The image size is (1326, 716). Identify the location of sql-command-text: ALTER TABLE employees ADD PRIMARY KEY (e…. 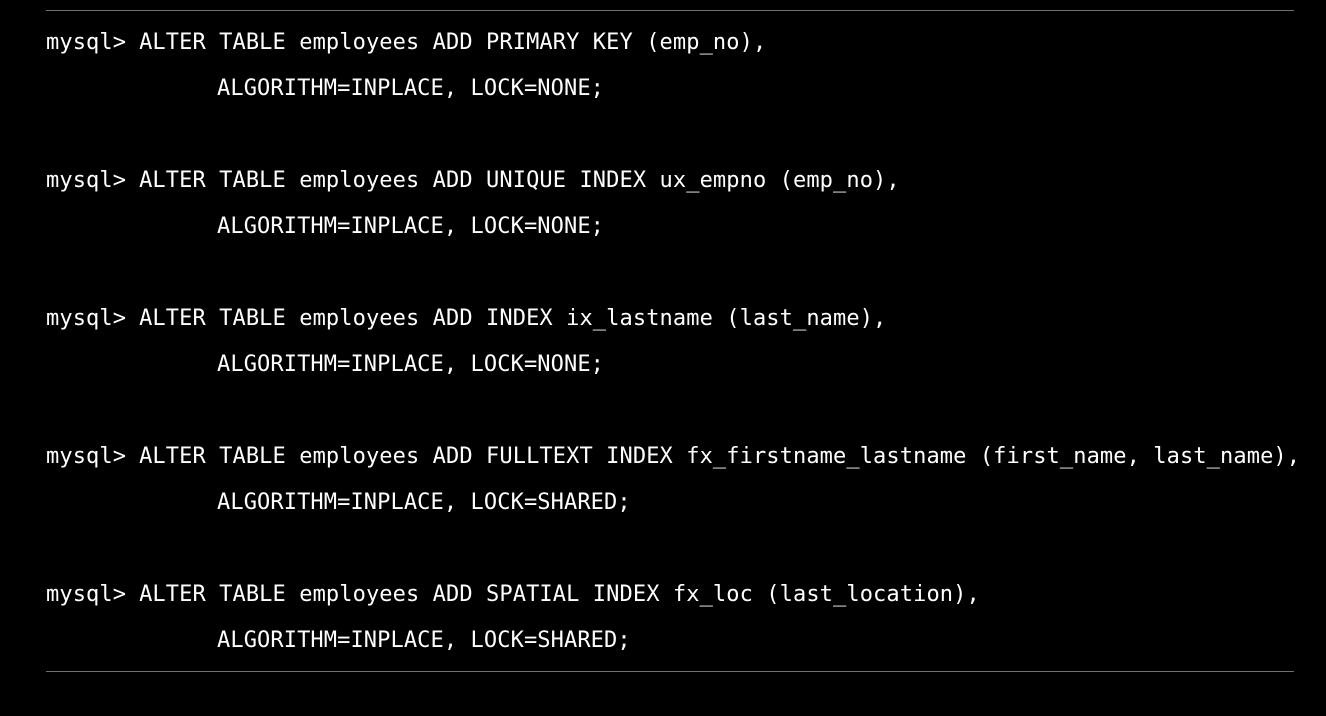
(453, 42).